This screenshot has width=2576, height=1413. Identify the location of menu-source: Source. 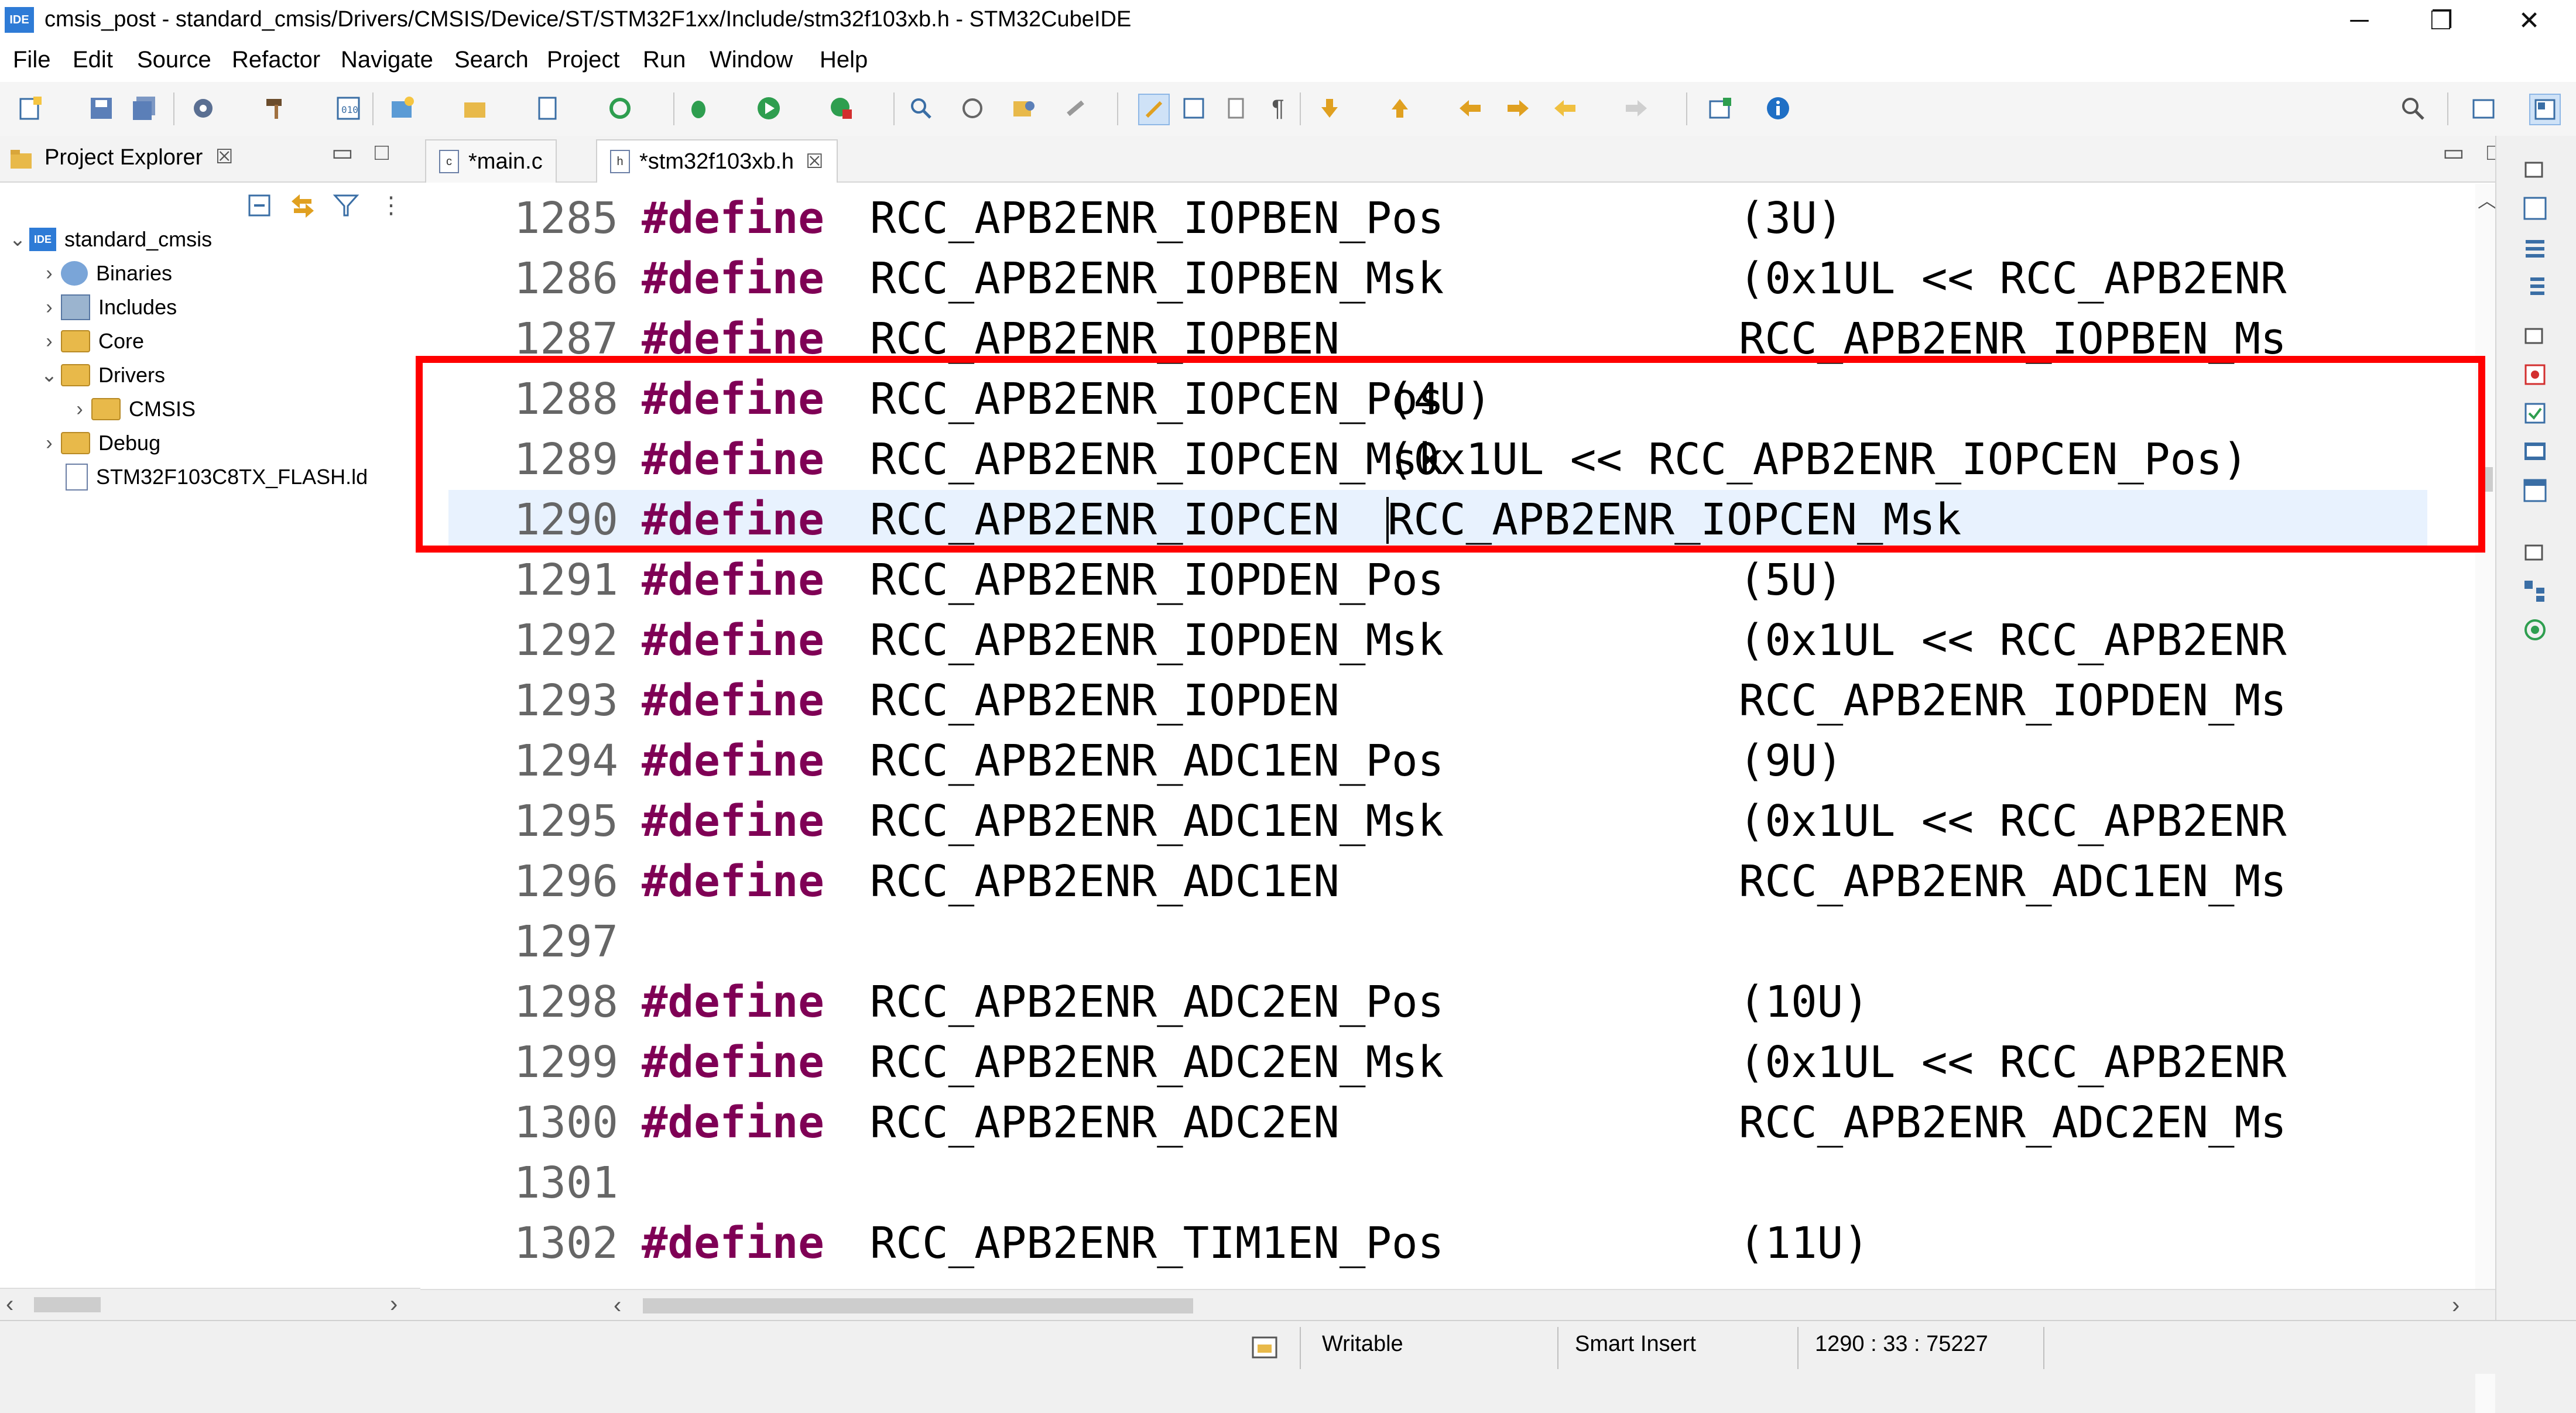
(174, 60).